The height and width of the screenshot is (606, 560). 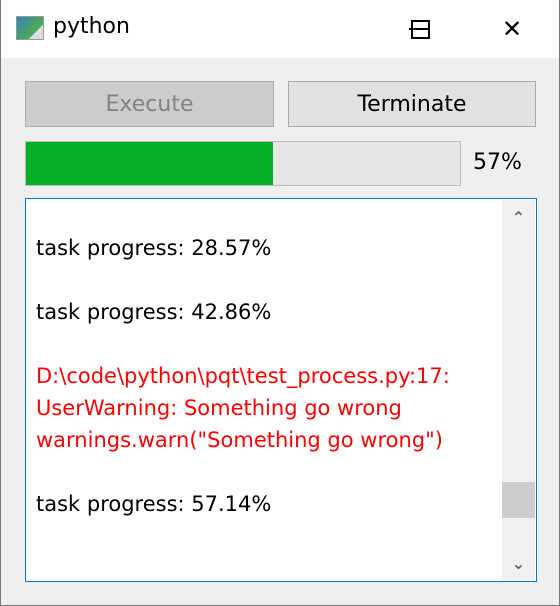 What do you see at coordinates (154, 504) in the screenshot?
I see `log-line: task progress: 57.14%` at bounding box center [154, 504].